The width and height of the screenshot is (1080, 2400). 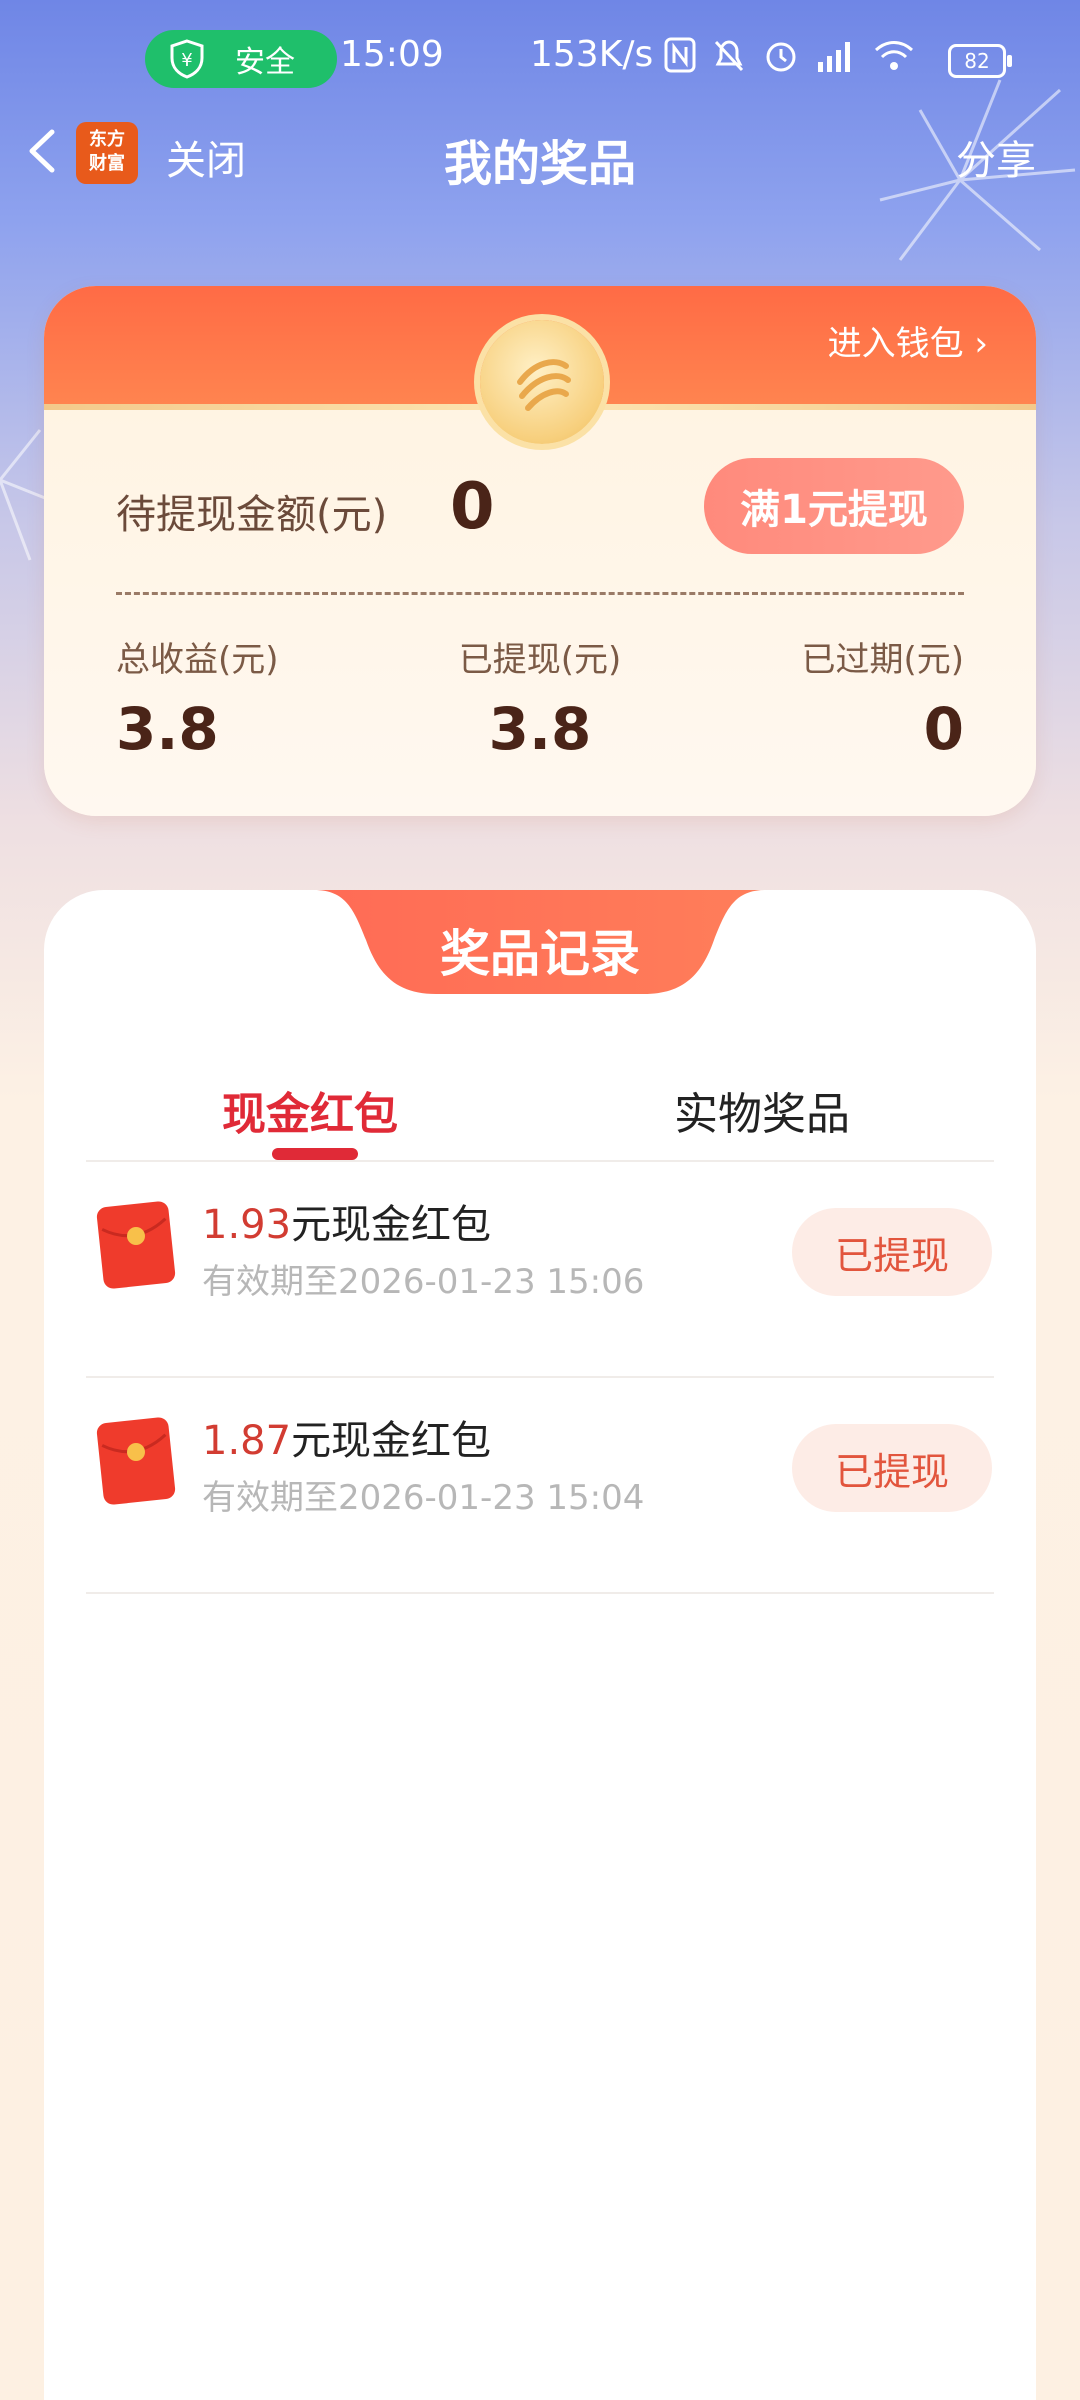 What do you see at coordinates (392, 54) in the screenshot?
I see `clock: 15:09` at bounding box center [392, 54].